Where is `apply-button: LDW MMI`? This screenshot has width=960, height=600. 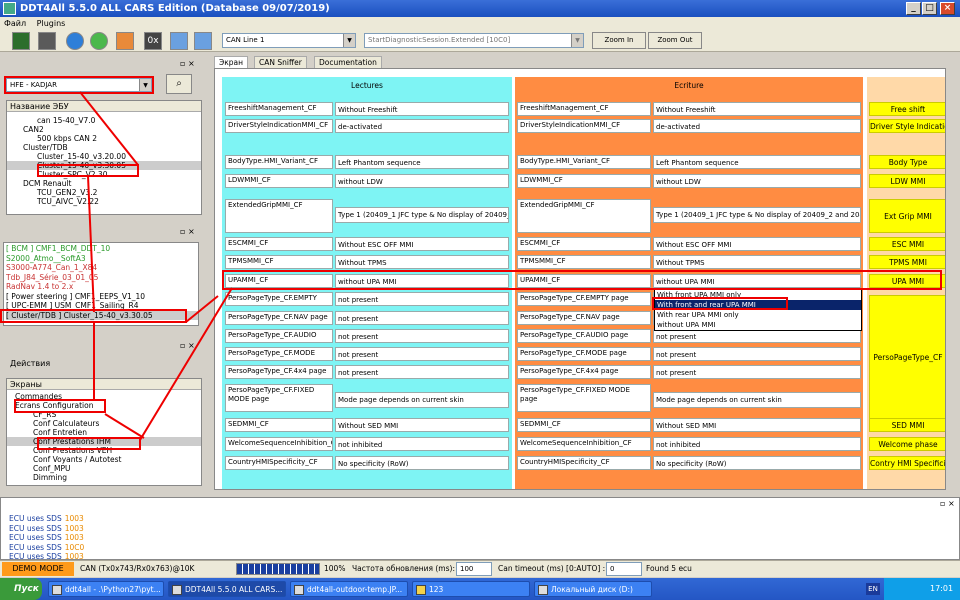 apply-button: LDW MMI is located at coordinates (907, 181).